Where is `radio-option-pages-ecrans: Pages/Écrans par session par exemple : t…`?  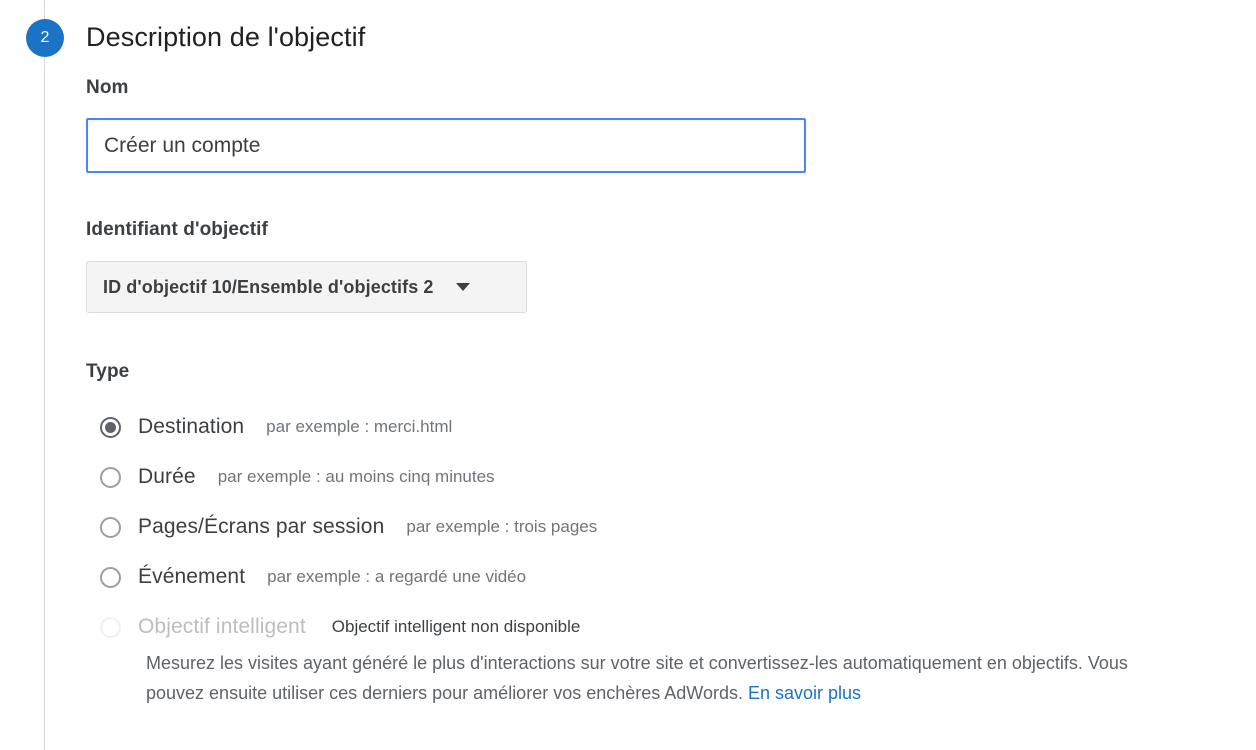
radio-option-pages-ecrans: Pages/Écrans par session par exemple : t… is located at coordinates (655, 527).